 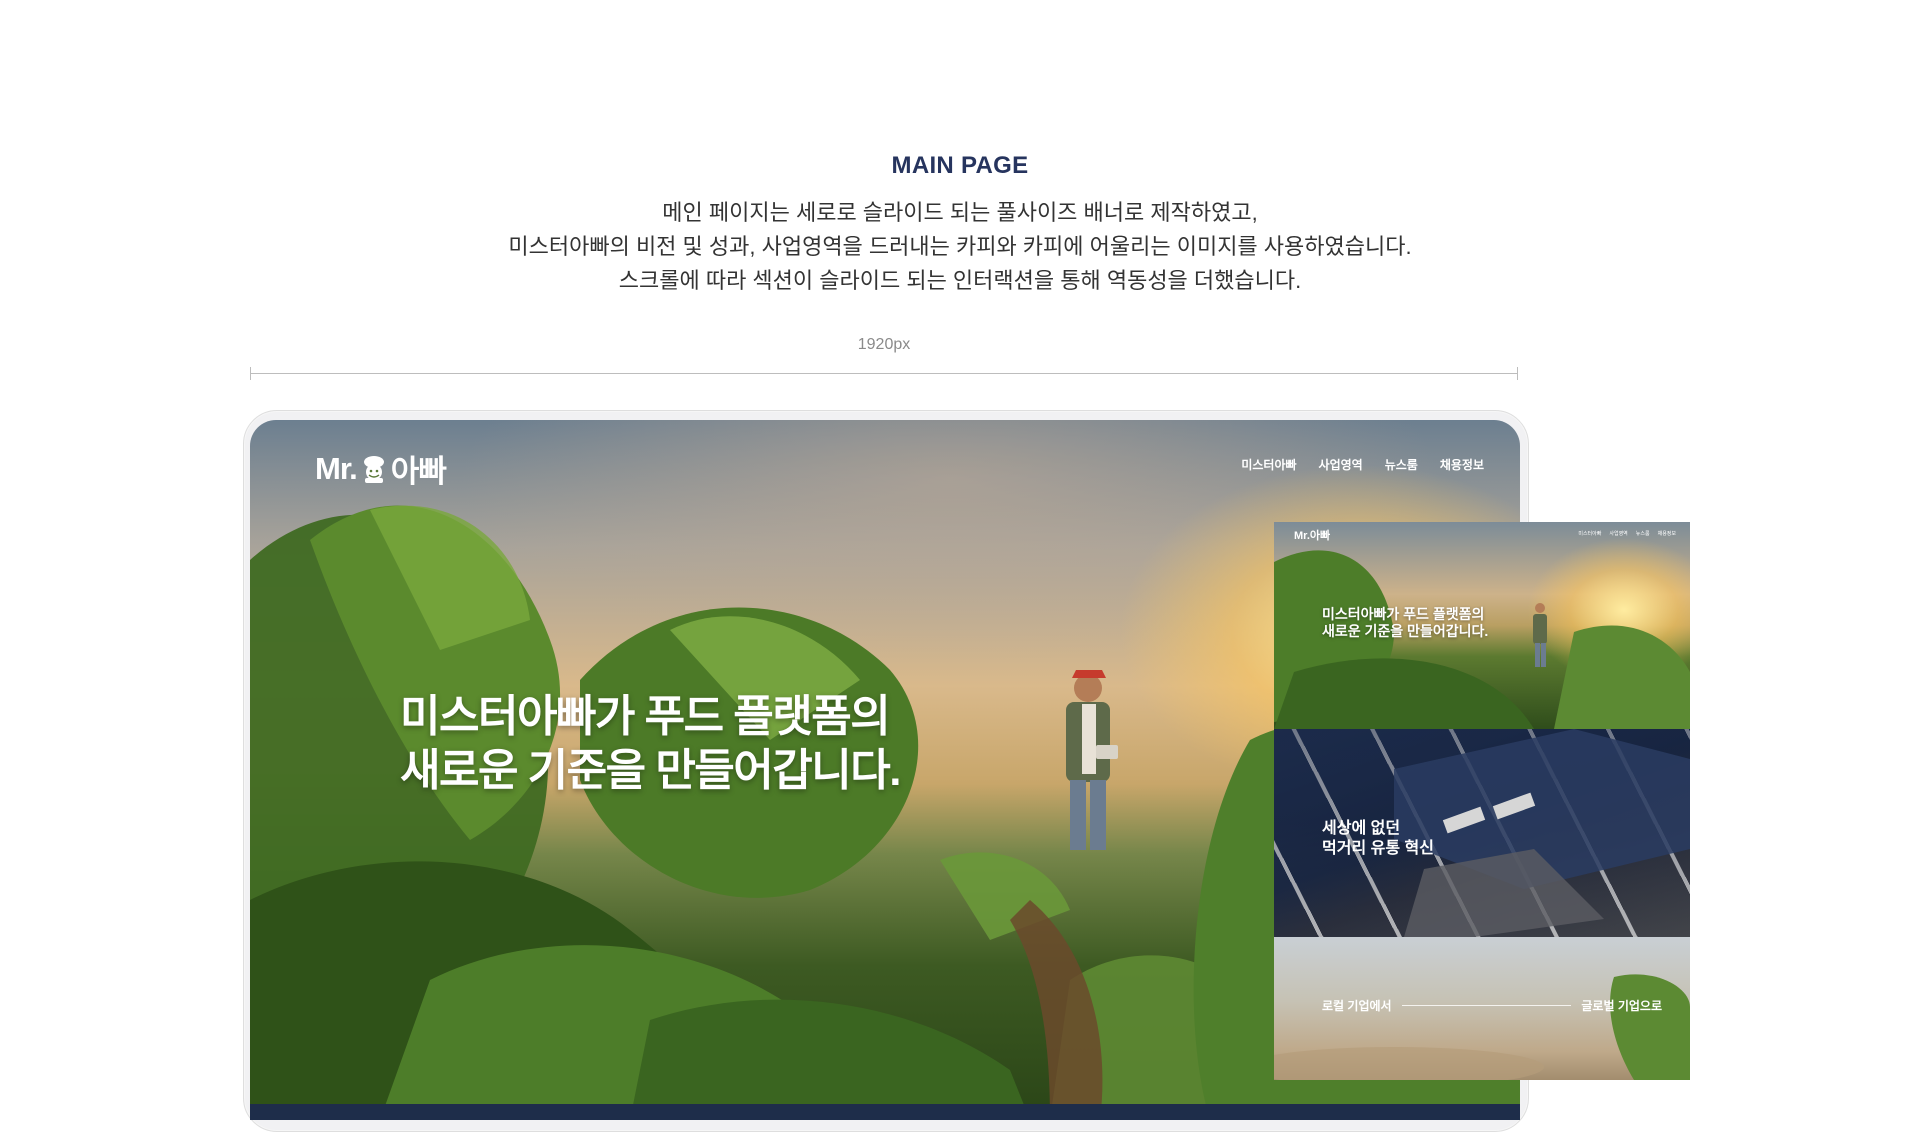 I want to click on nav-item-newsroom: 뉴스룸, so click(x=1401, y=464).